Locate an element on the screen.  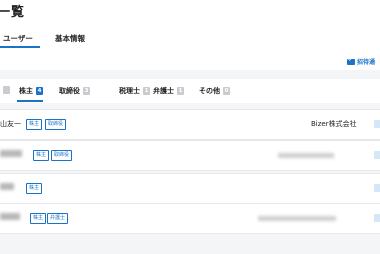
filter-count: 0 is located at coordinates (226, 91).